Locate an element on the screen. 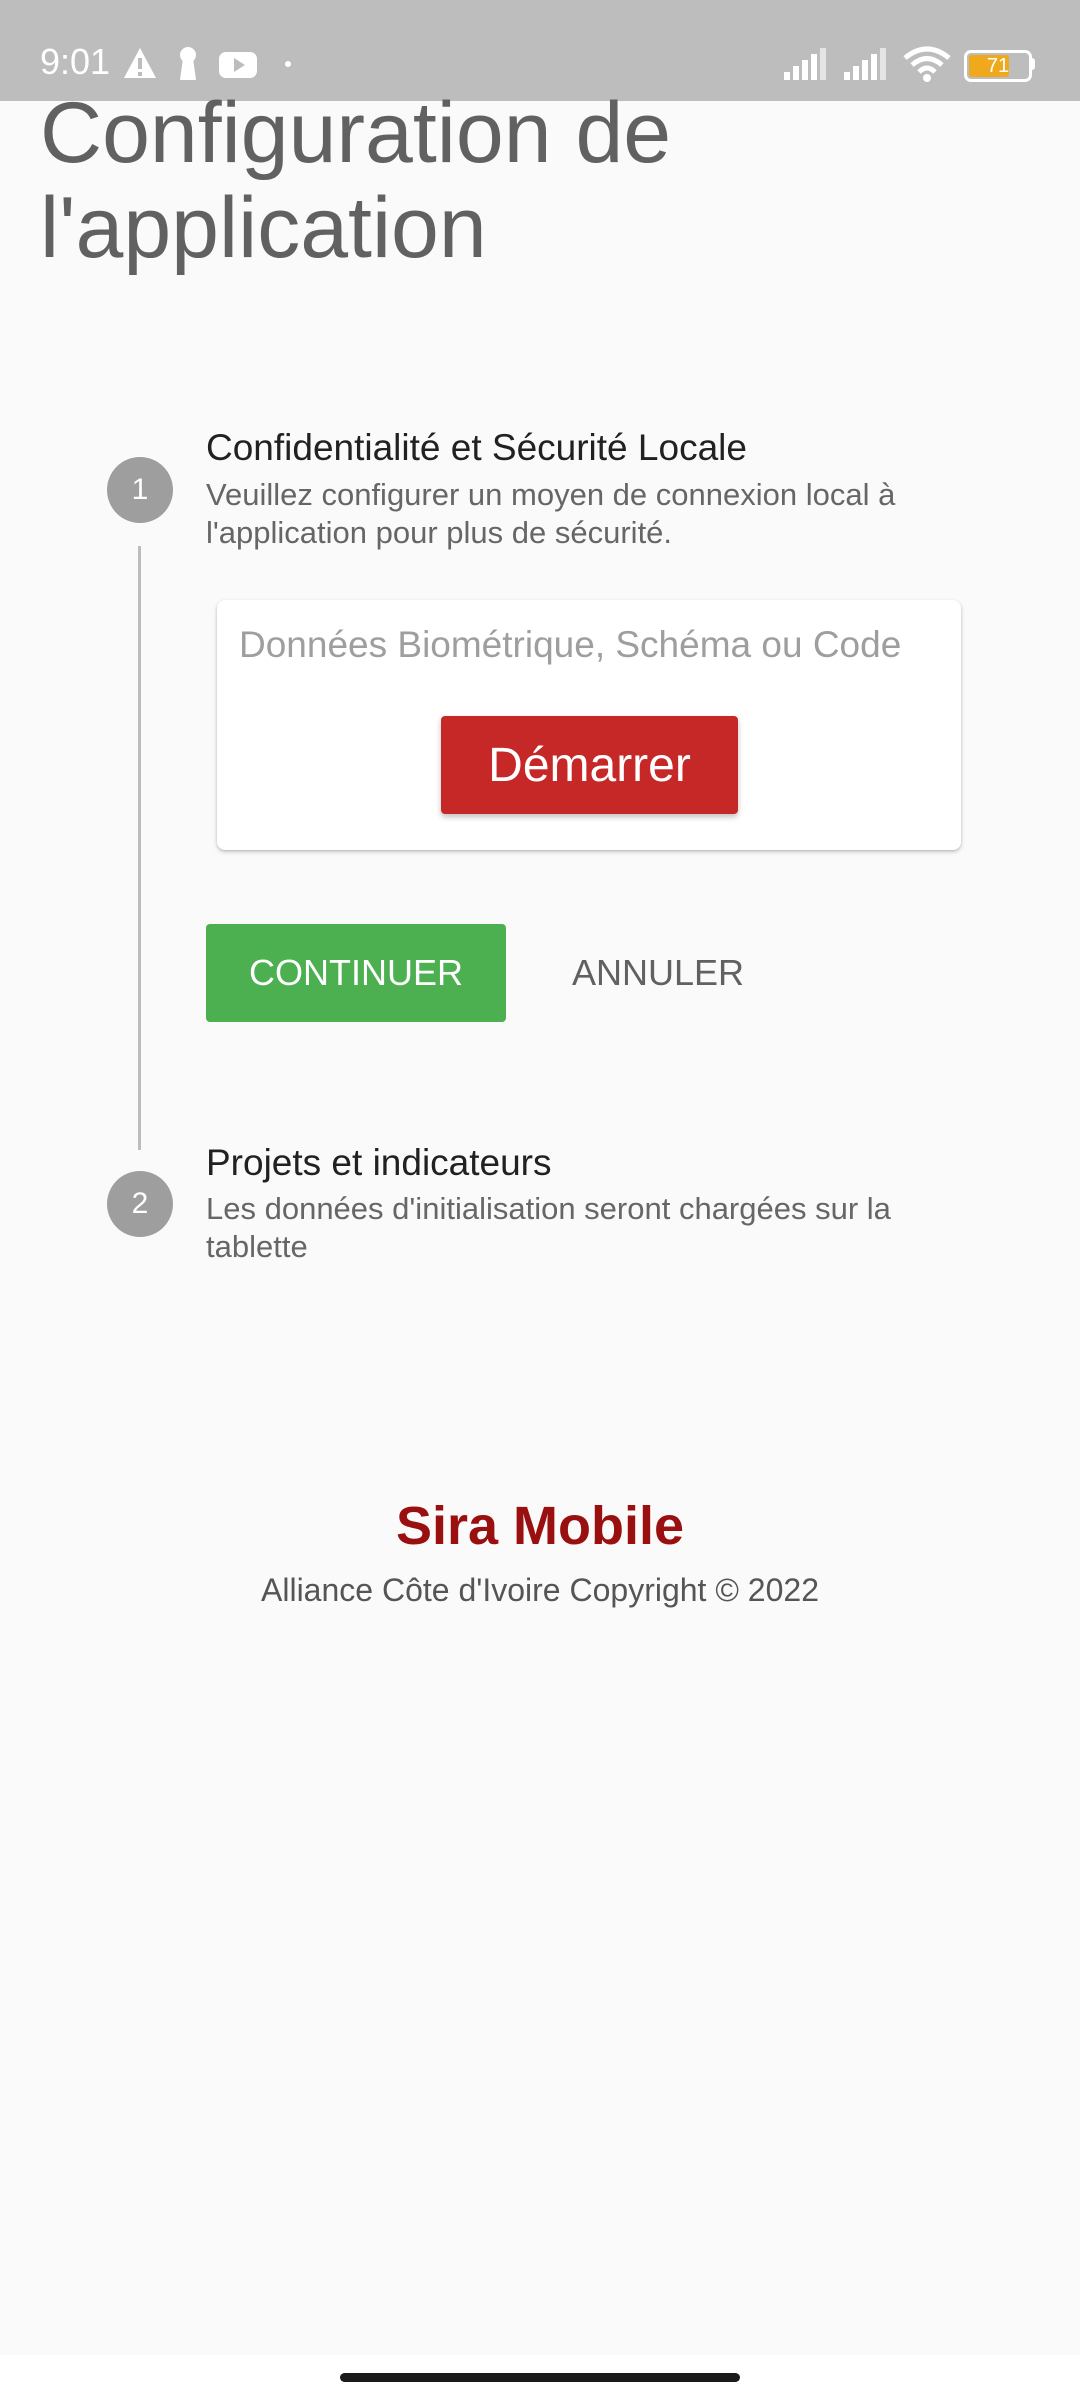  warning-icon is located at coordinates (140, 63).